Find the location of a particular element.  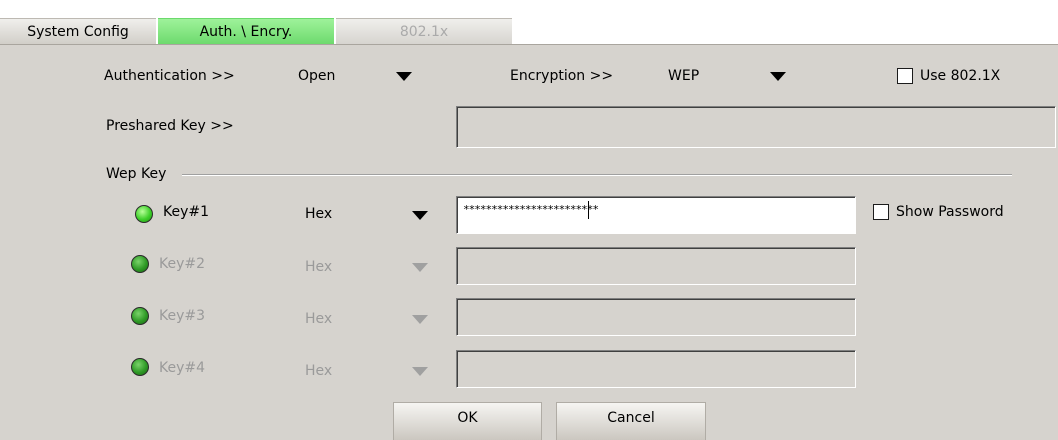

key4-format-dropdown-icon is located at coordinates (420, 371).